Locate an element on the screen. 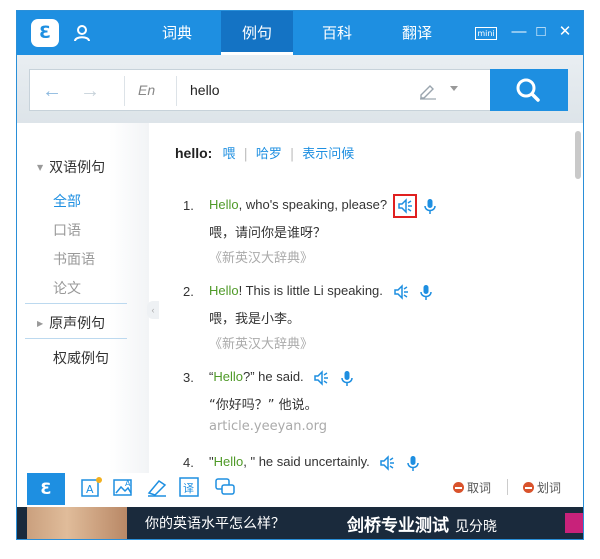  tab-examples: 例句 is located at coordinates (257, 33).